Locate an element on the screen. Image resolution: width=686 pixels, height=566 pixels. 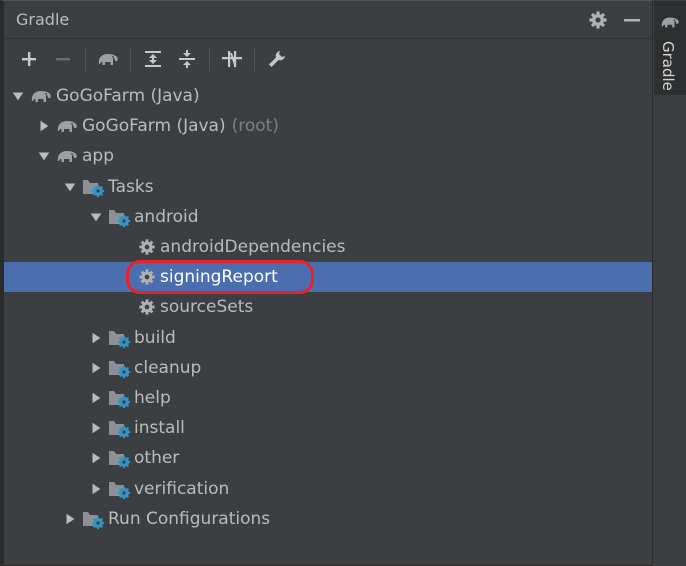
highlight-annotation is located at coordinates (220, 277).